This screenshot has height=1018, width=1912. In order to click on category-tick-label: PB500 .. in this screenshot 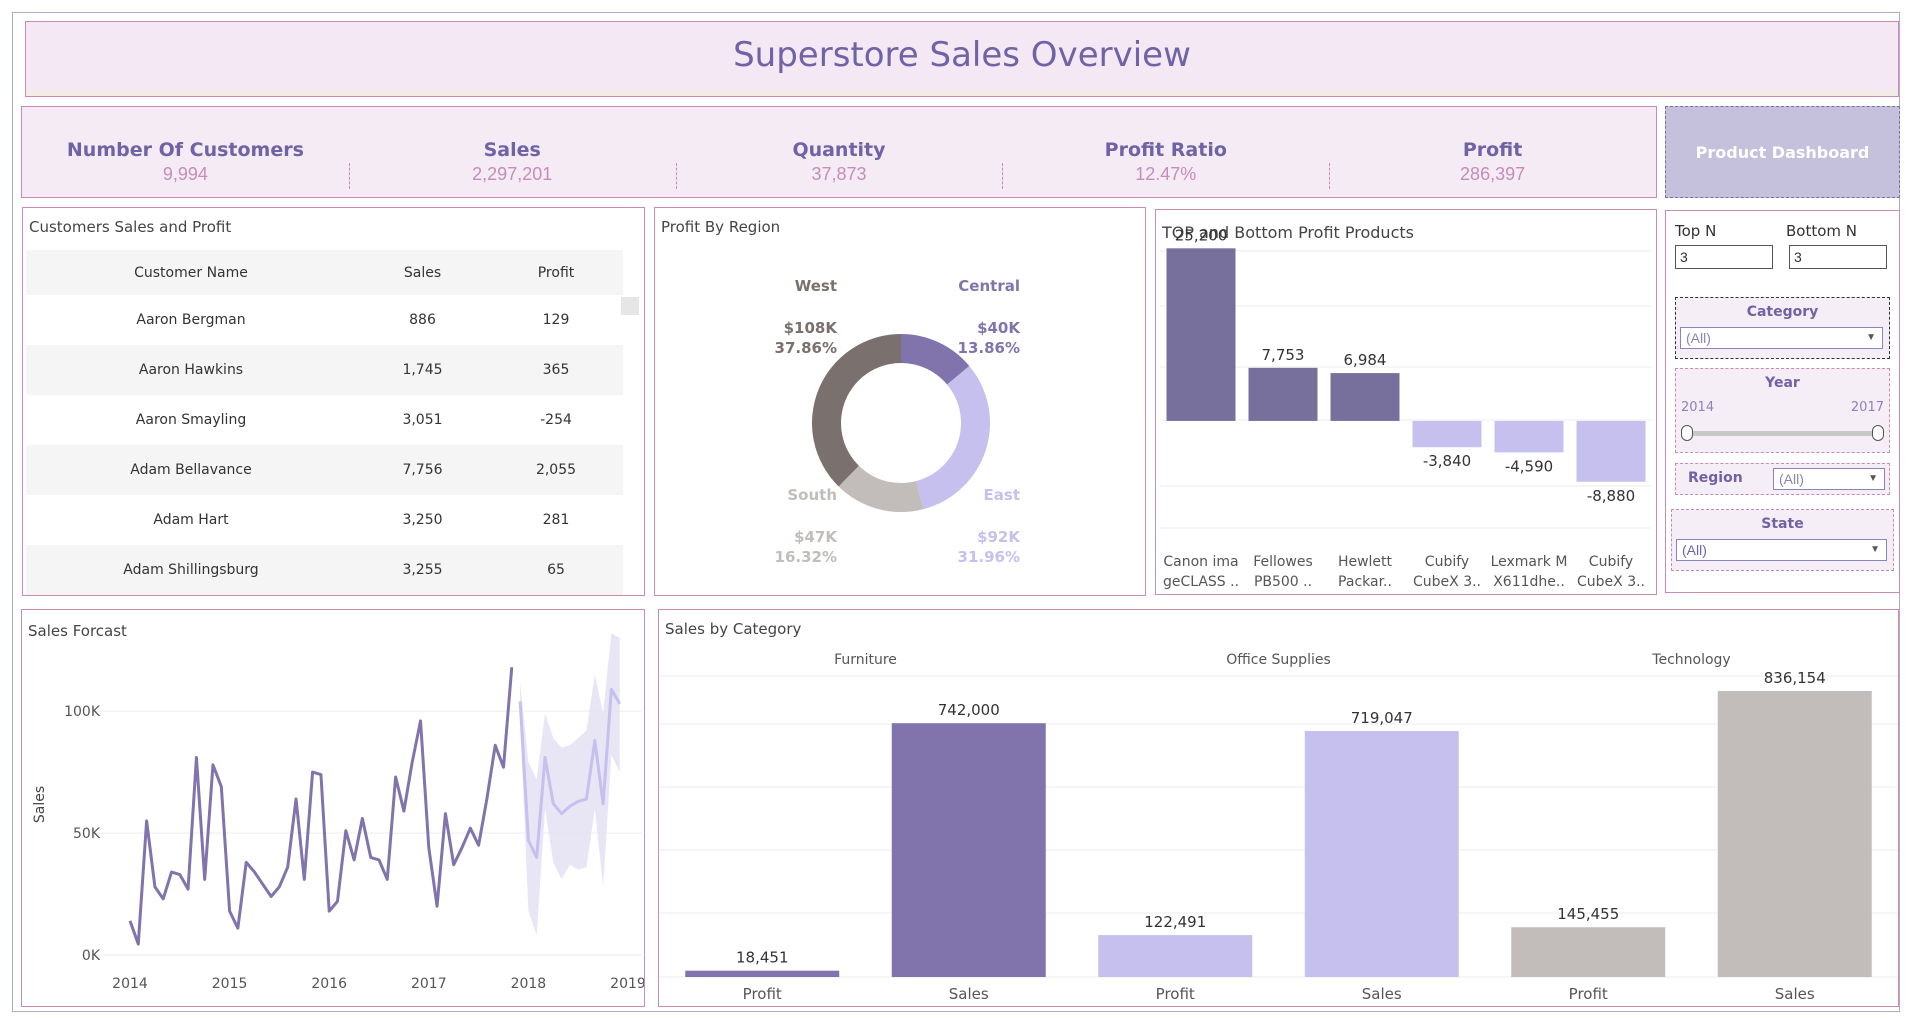, I will do `click(1283, 582)`.